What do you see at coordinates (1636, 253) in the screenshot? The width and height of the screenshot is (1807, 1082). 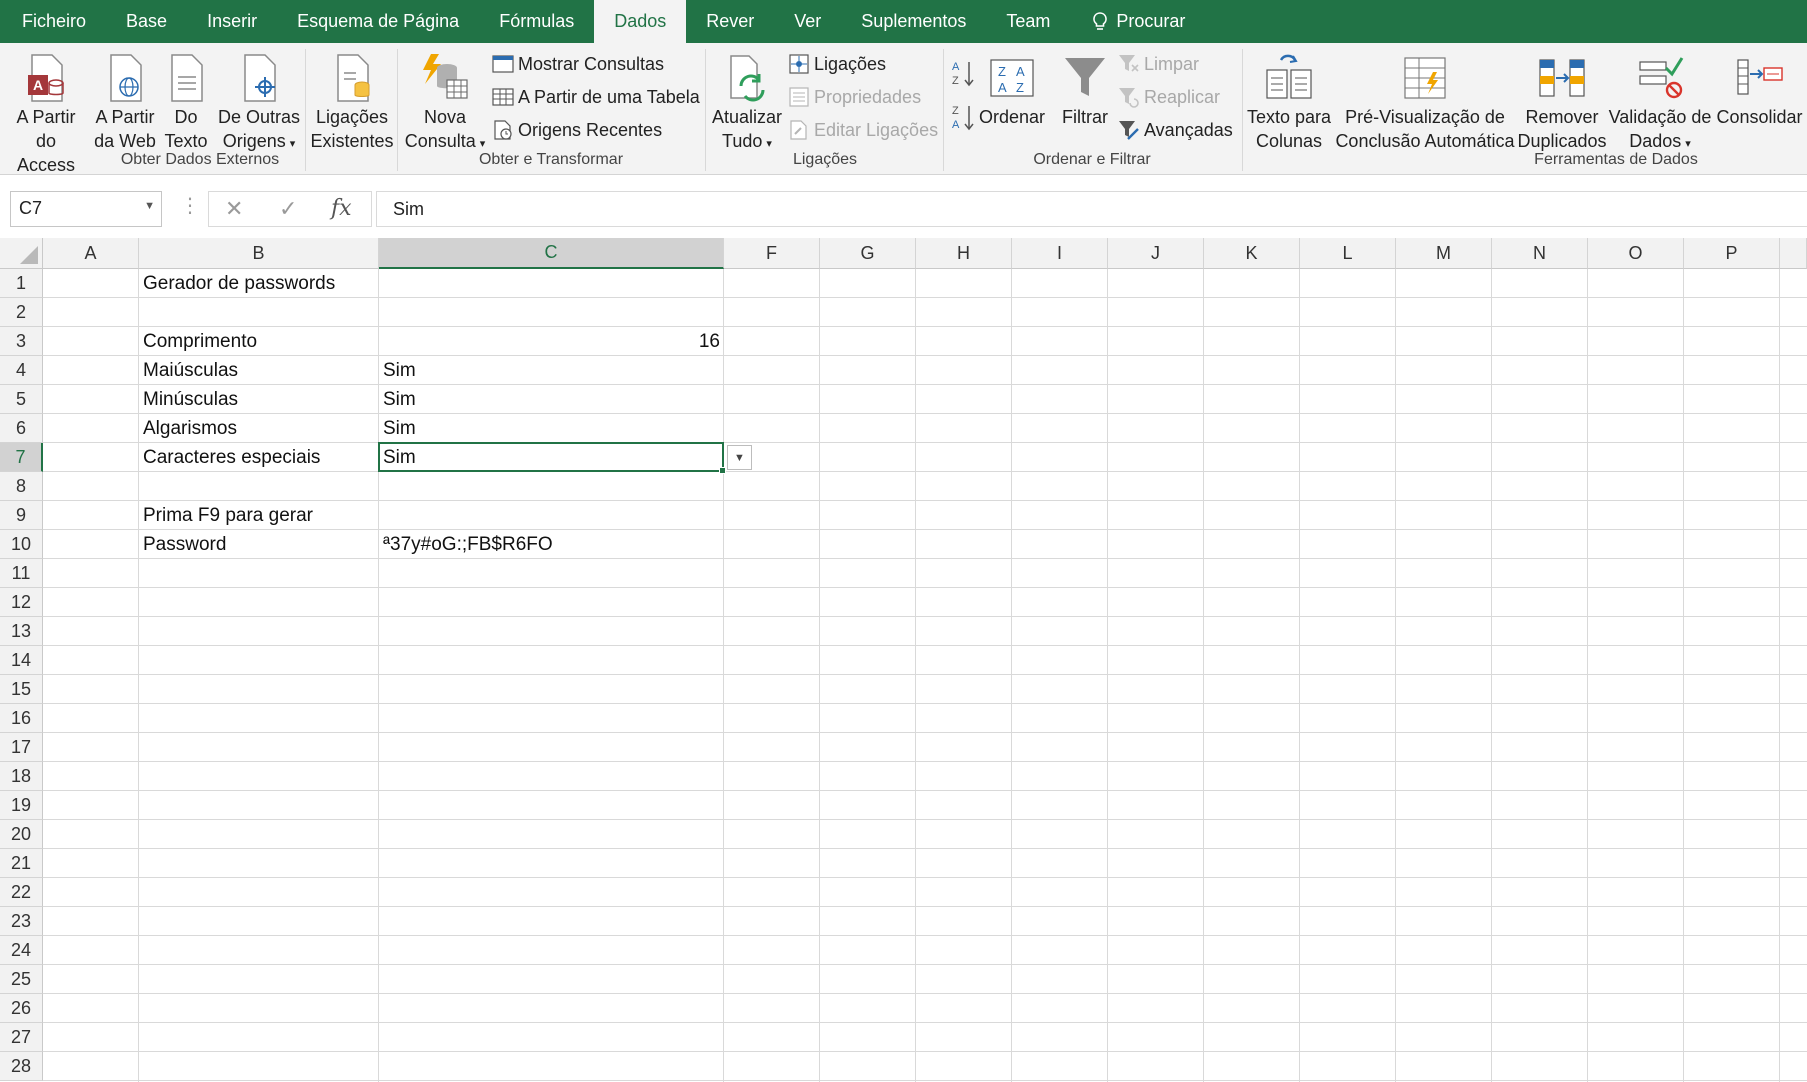 I see `column-header-o: O` at bounding box center [1636, 253].